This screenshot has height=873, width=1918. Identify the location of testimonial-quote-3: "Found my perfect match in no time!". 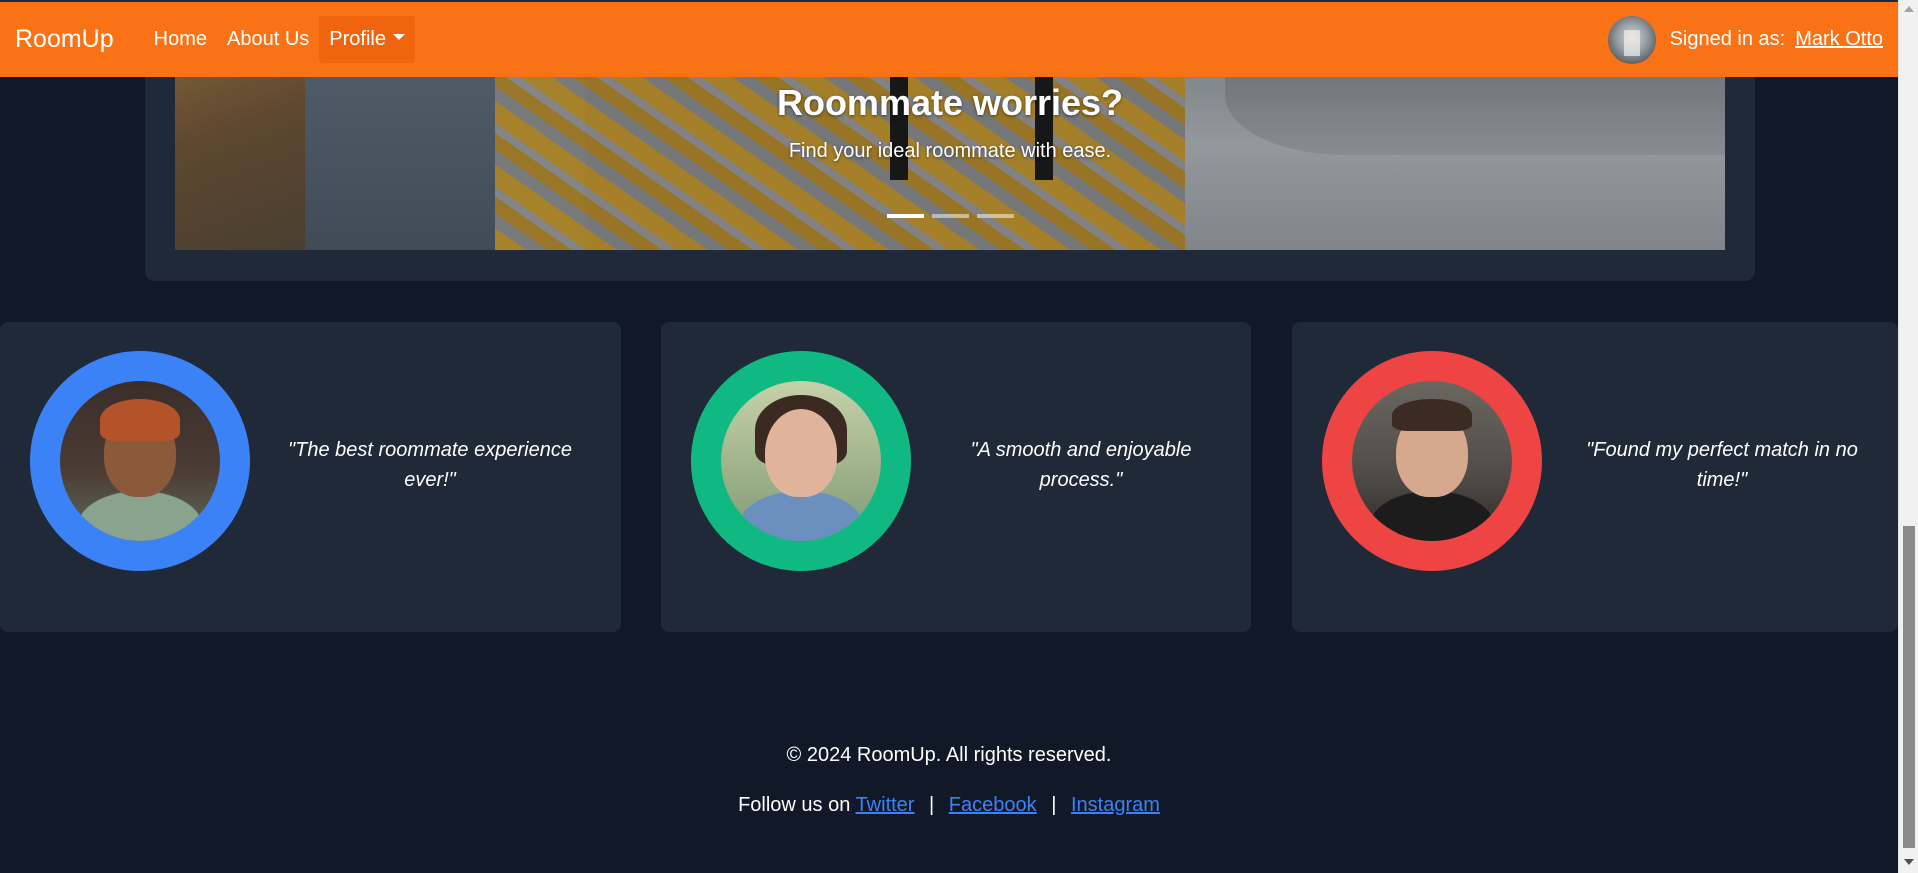
(1722, 465).